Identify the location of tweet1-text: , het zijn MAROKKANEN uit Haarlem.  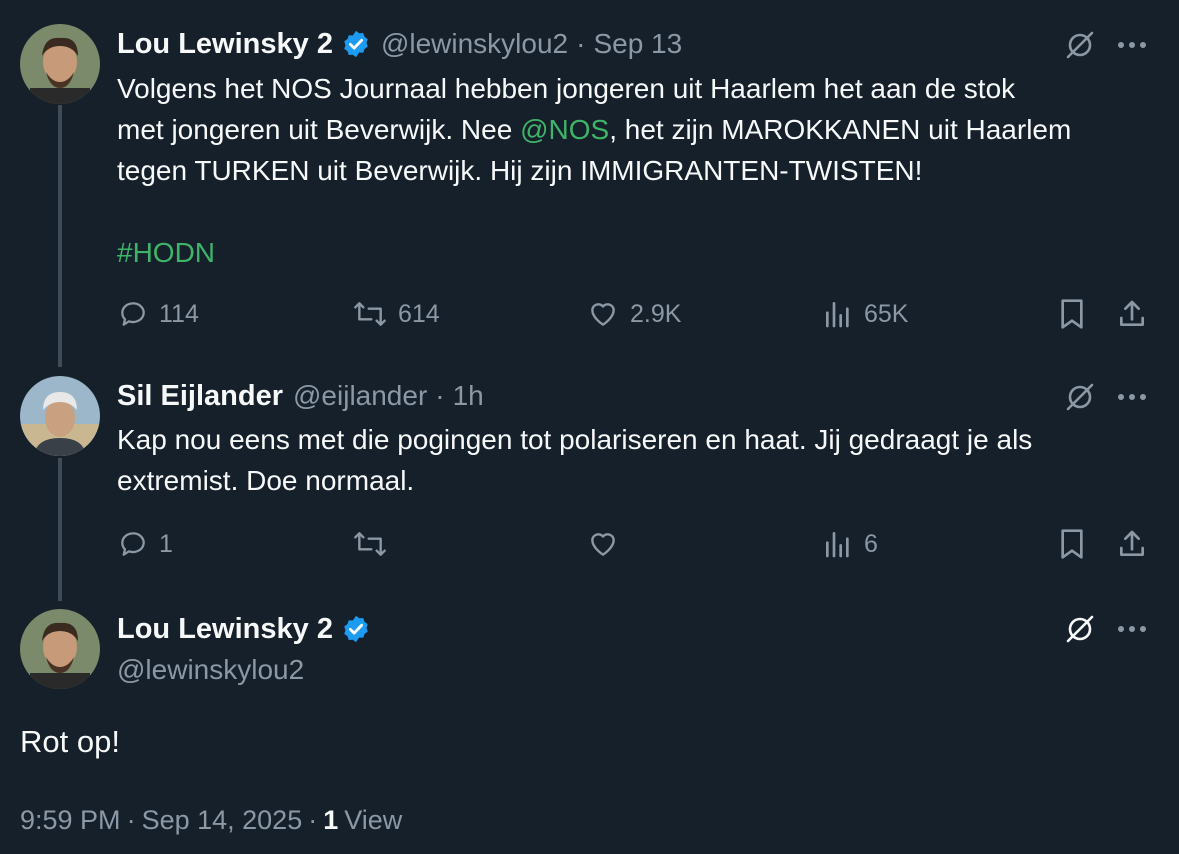
(840, 129).